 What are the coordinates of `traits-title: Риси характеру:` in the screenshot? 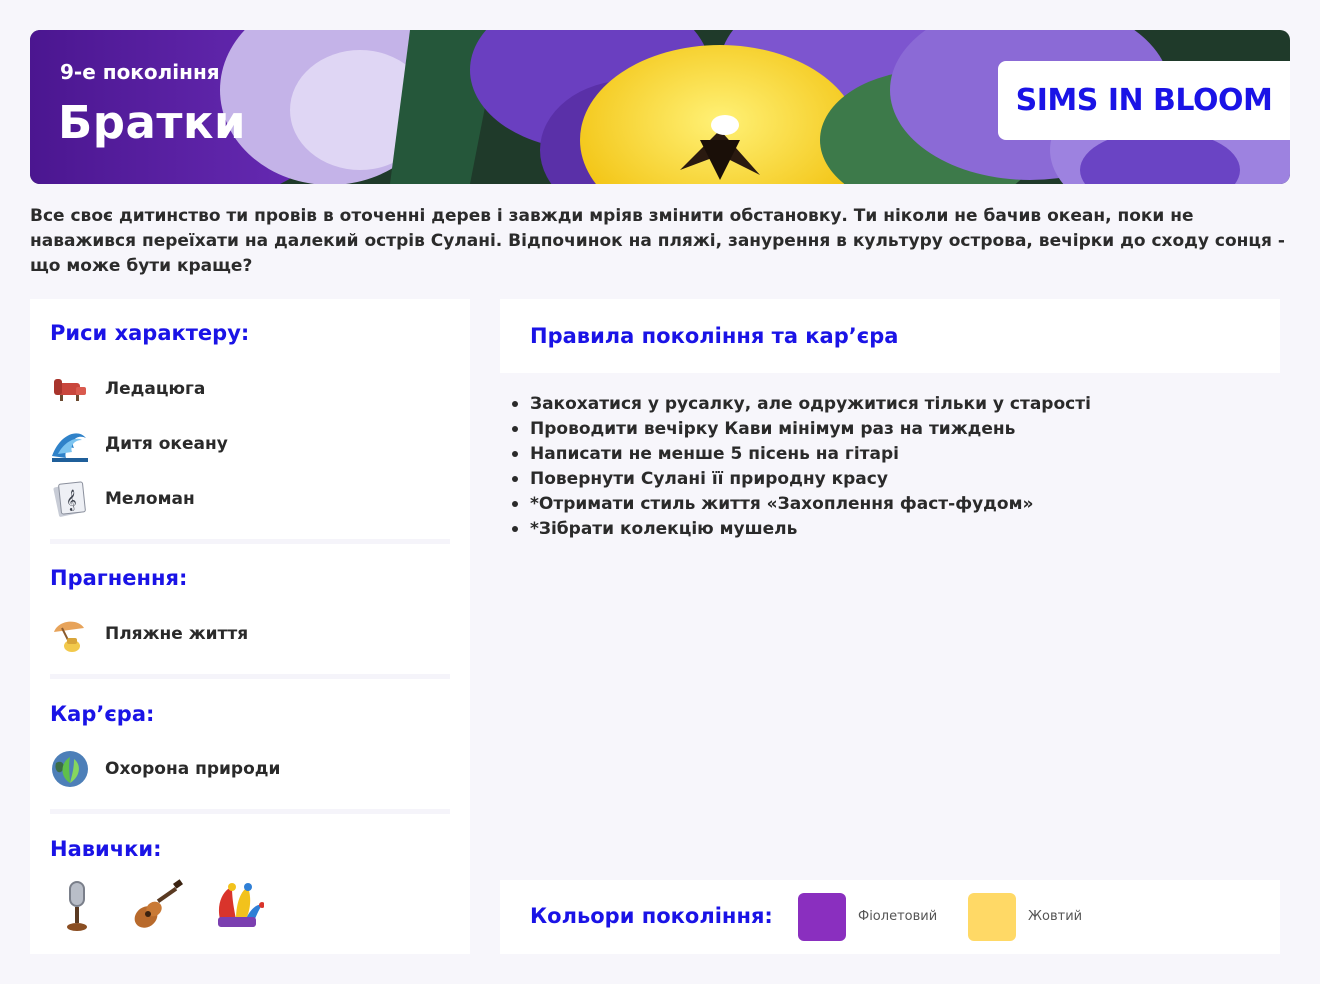 It's located at (150, 333).